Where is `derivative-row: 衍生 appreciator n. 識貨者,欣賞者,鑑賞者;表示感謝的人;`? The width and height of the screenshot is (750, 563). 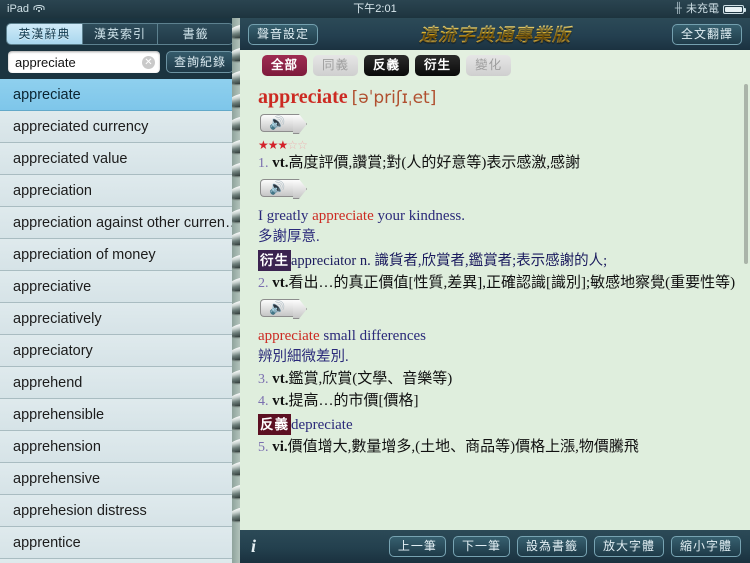 derivative-row: 衍生 appreciator n. 識貨者,欣賞者,鑑賞者;表示感謝的人; is located at coordinates (500, 261).